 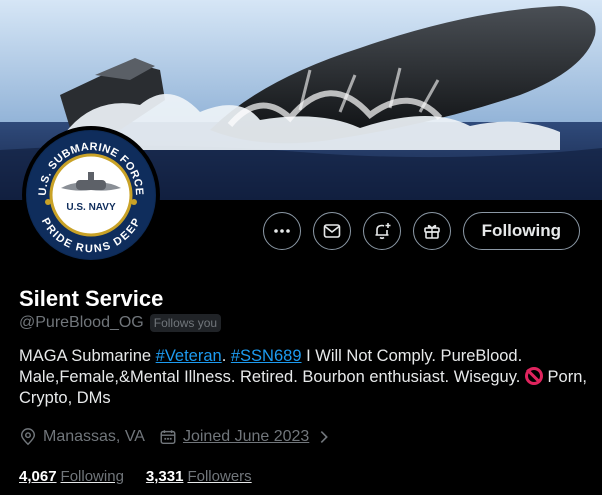 I want to click on joined-item: Joined June 2023, so click(x=246, y=437).